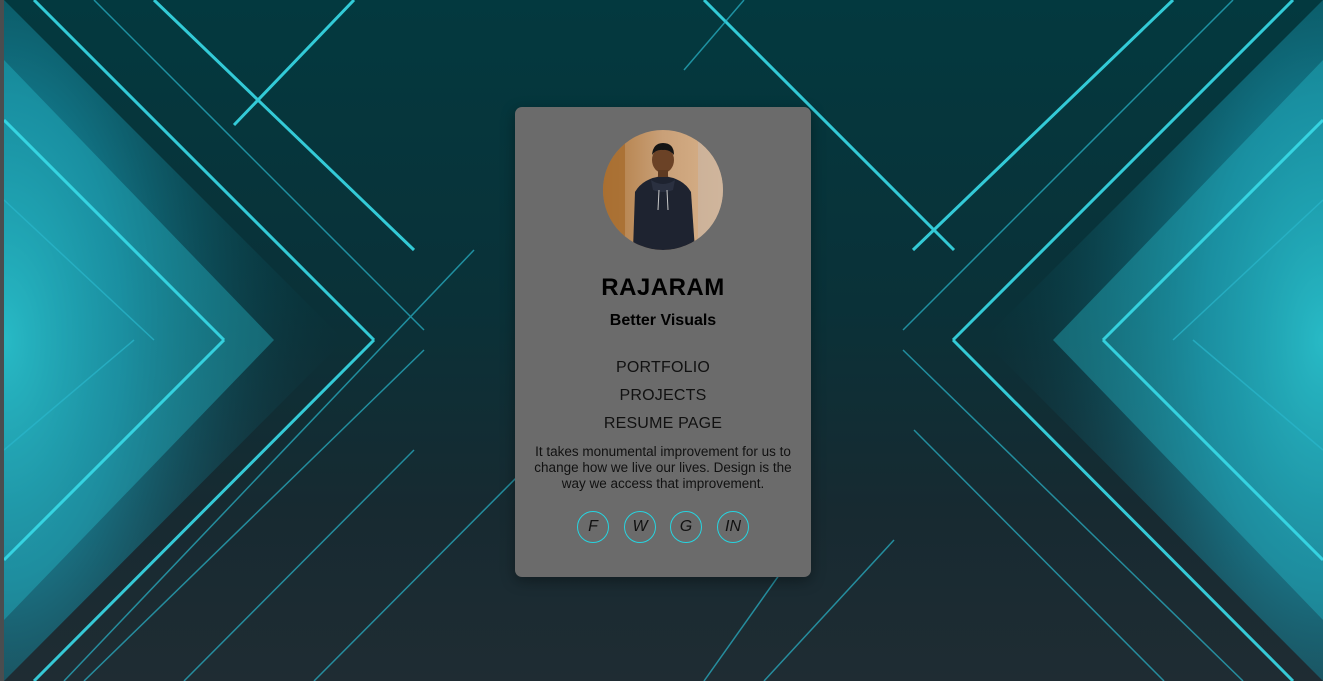 The image size is (1323, 681). What do you see at coordinates (663, 396) in the screenshot?
I see `projects-link: PROJECTS` at bounding box center [663, 396].